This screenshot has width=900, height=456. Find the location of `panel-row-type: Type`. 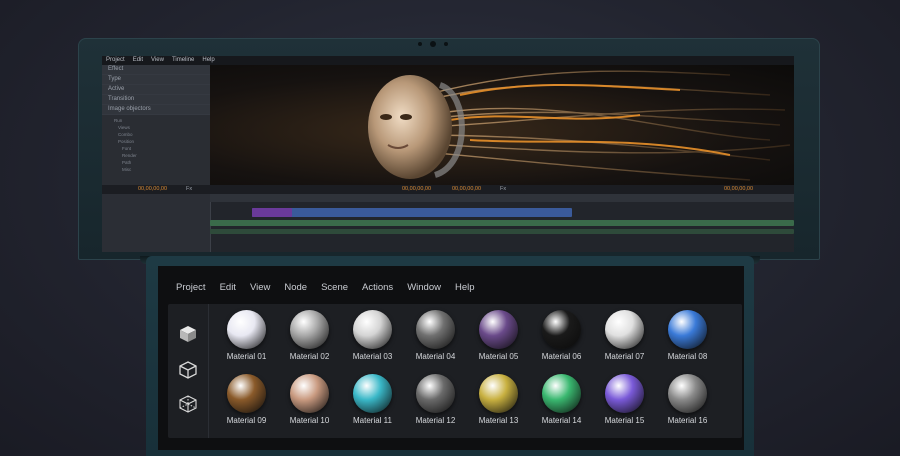

panel-row-type: Type is located at coordinates (156, 80).